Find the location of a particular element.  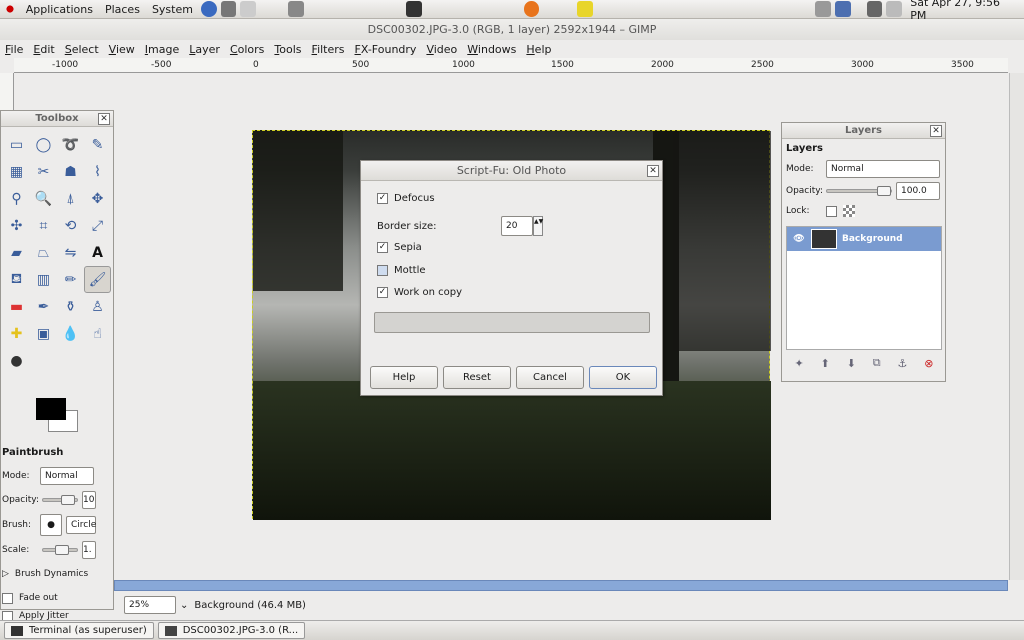

web-browser-icon is located at coordinates (208, 9).